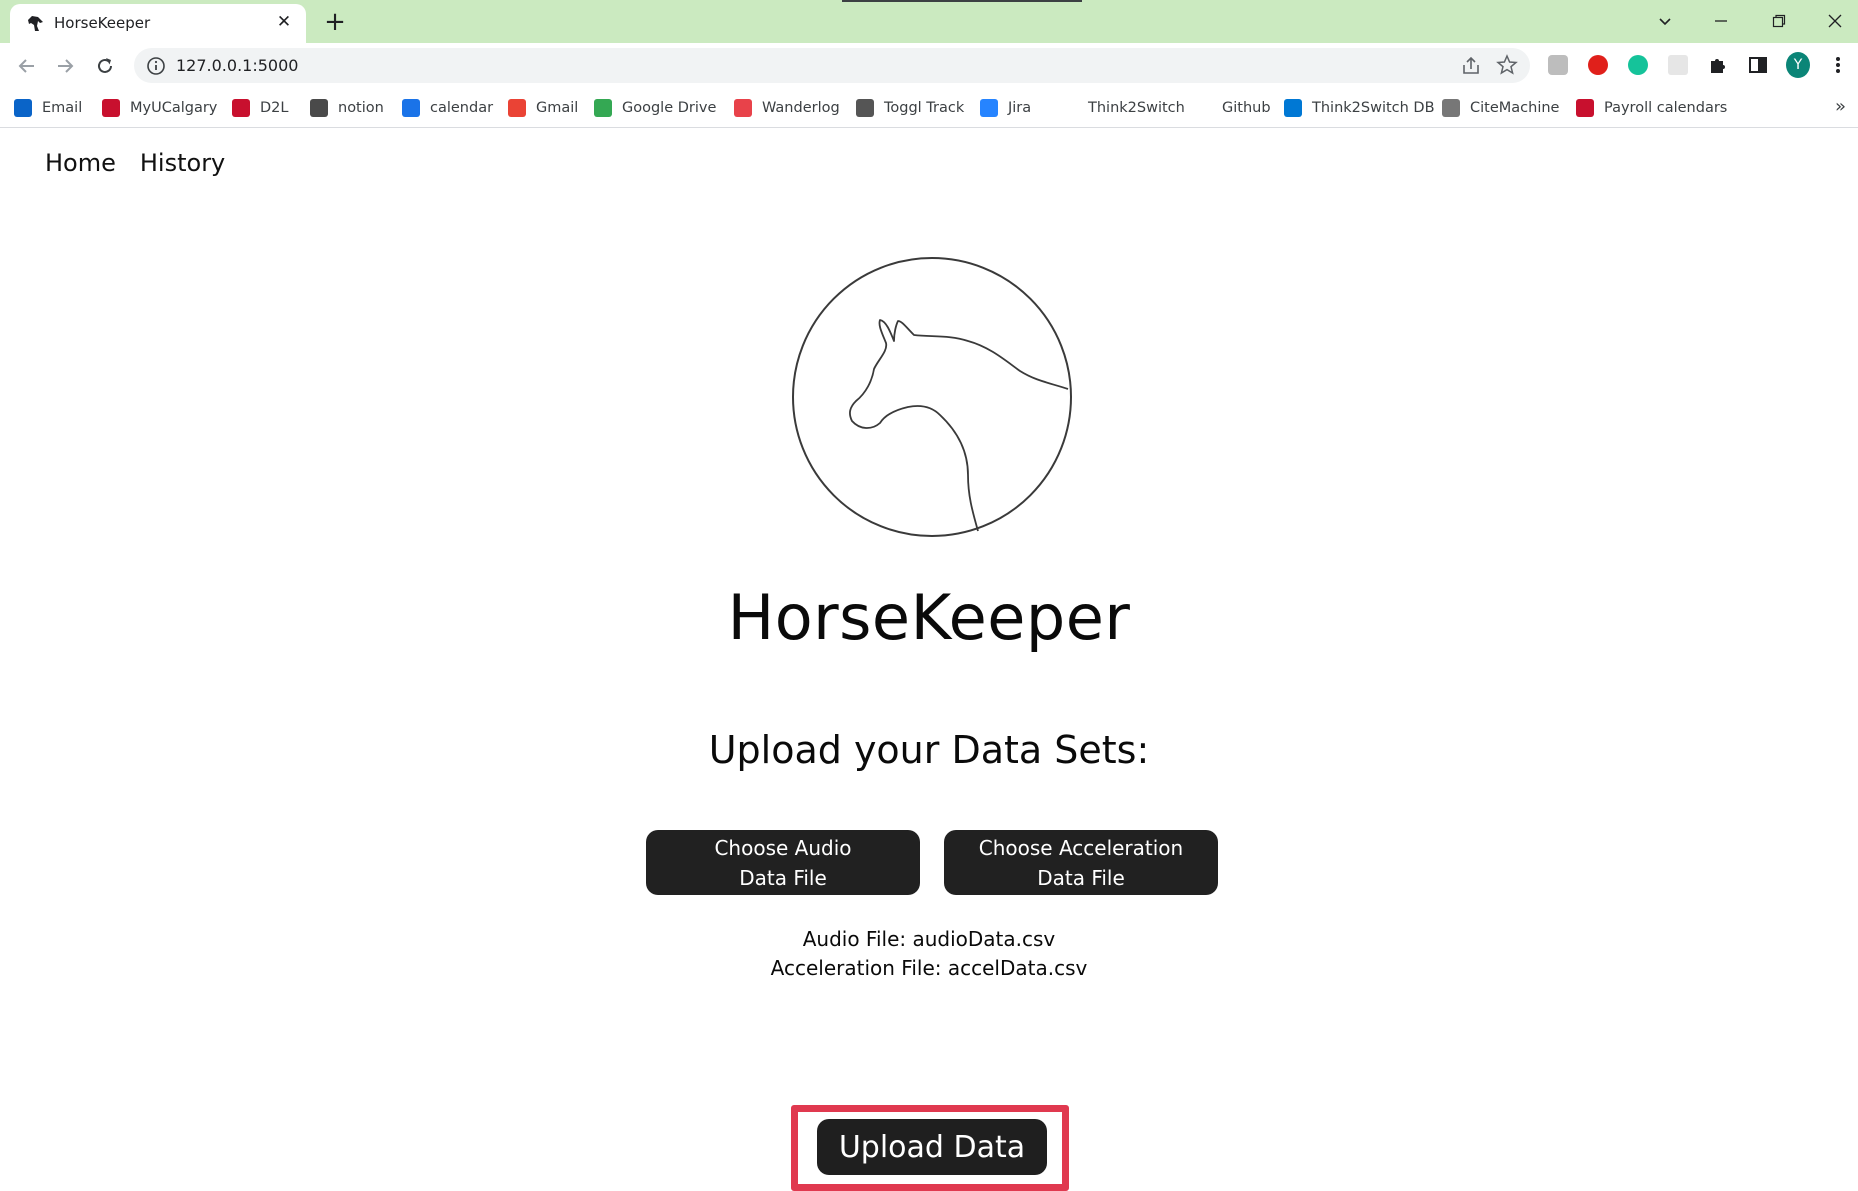 The image size is (1858, 1191). Describe the element at coordinates (1558, 65) in the screenshot. I see `extension-gray-icon` at that location.